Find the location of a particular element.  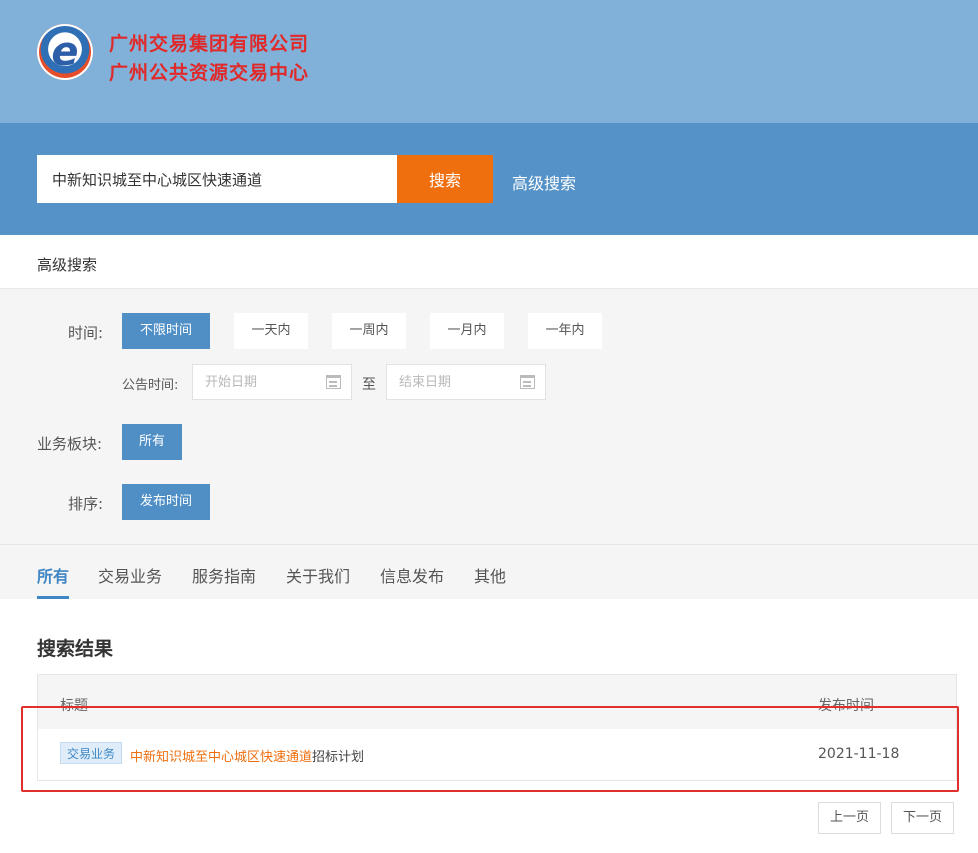

table-row: 交易业务 中新知识城至中心城区快速通道招标计划 2021-11-18 is located at coordinates (497, 755).